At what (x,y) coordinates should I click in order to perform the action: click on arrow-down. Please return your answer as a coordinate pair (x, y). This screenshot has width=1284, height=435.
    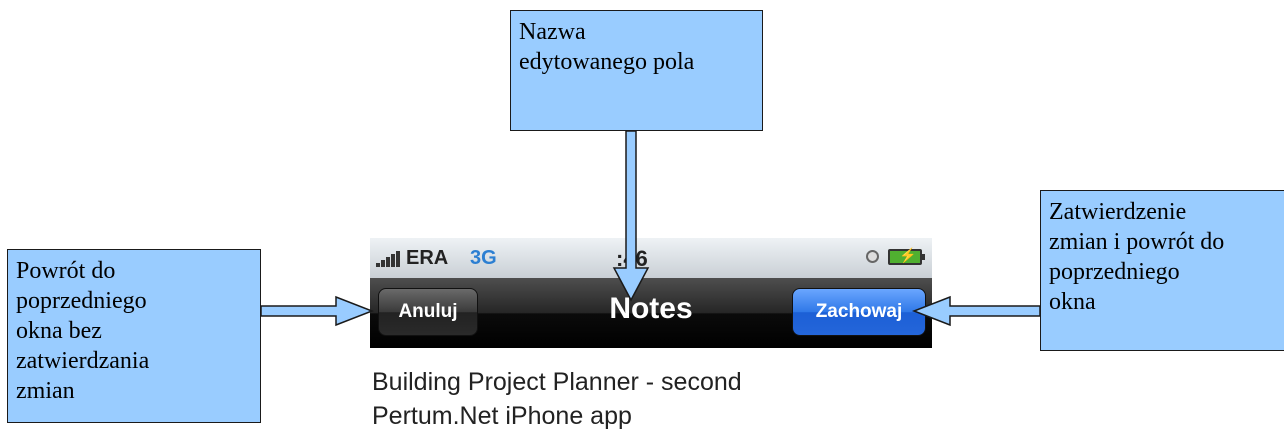
    Looking at the image, I should click on (631, 216).